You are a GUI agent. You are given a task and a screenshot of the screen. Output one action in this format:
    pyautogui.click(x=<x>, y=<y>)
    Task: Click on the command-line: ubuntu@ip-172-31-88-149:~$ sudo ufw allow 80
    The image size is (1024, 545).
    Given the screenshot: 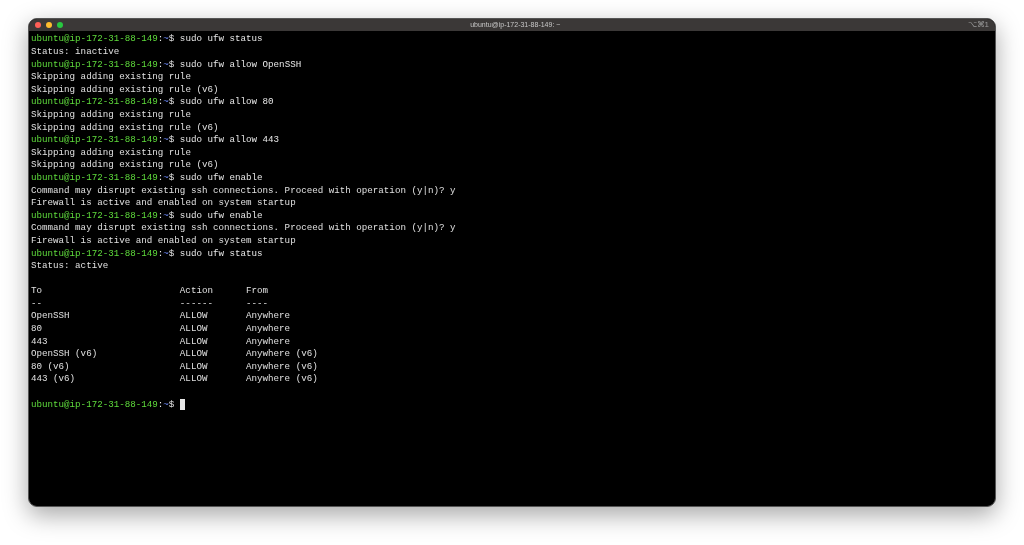 What is the action you would take?
    pyautogui.click(x=152, y=102)
    